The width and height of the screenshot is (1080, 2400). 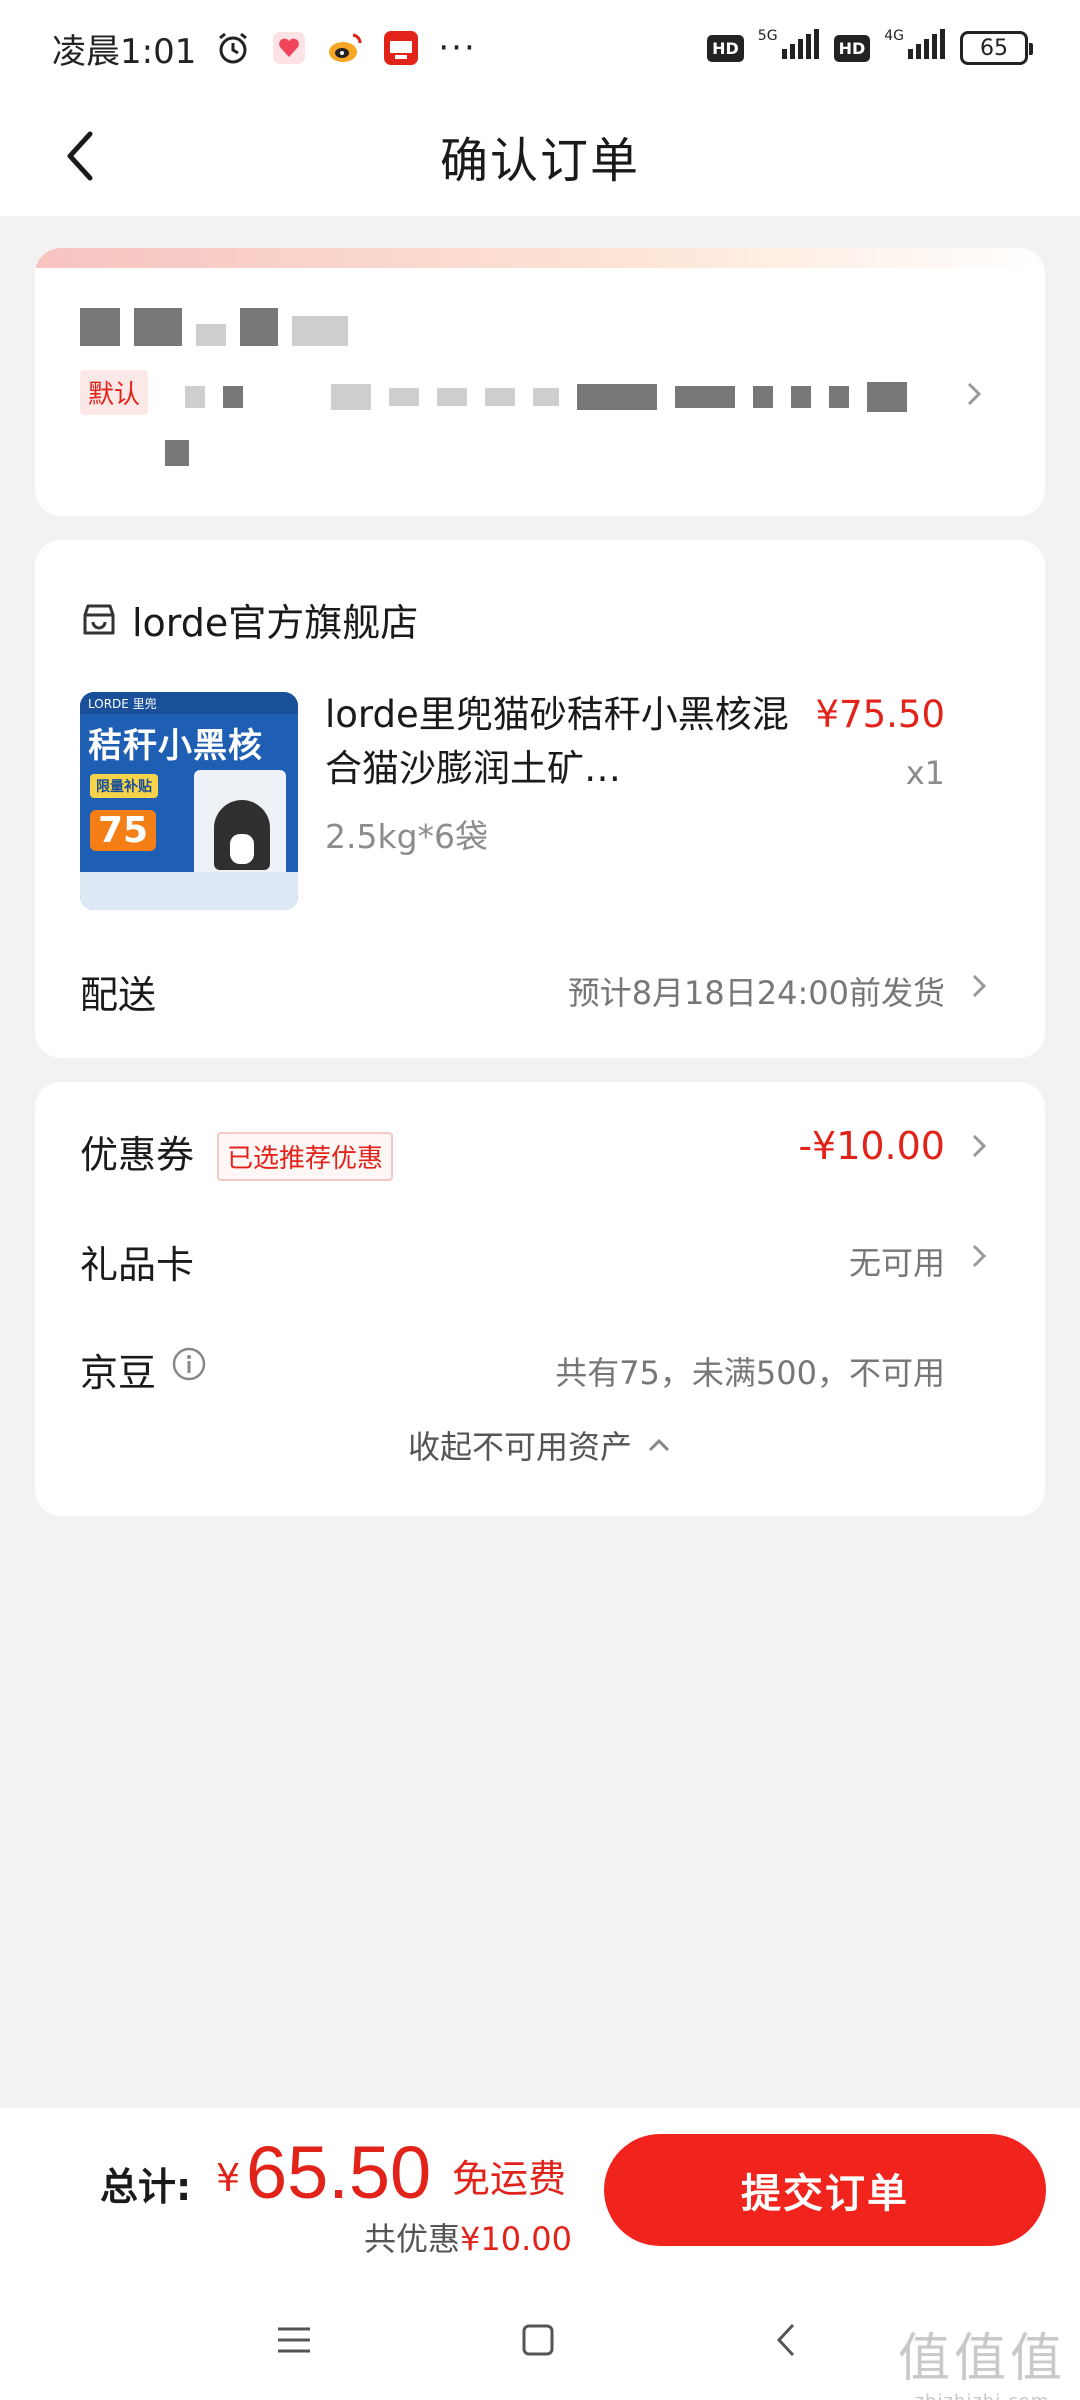 What do you see at coordinates (546, 397) in the screenshot?
I see `address-line-redacted` at bounding box center [546, 397].